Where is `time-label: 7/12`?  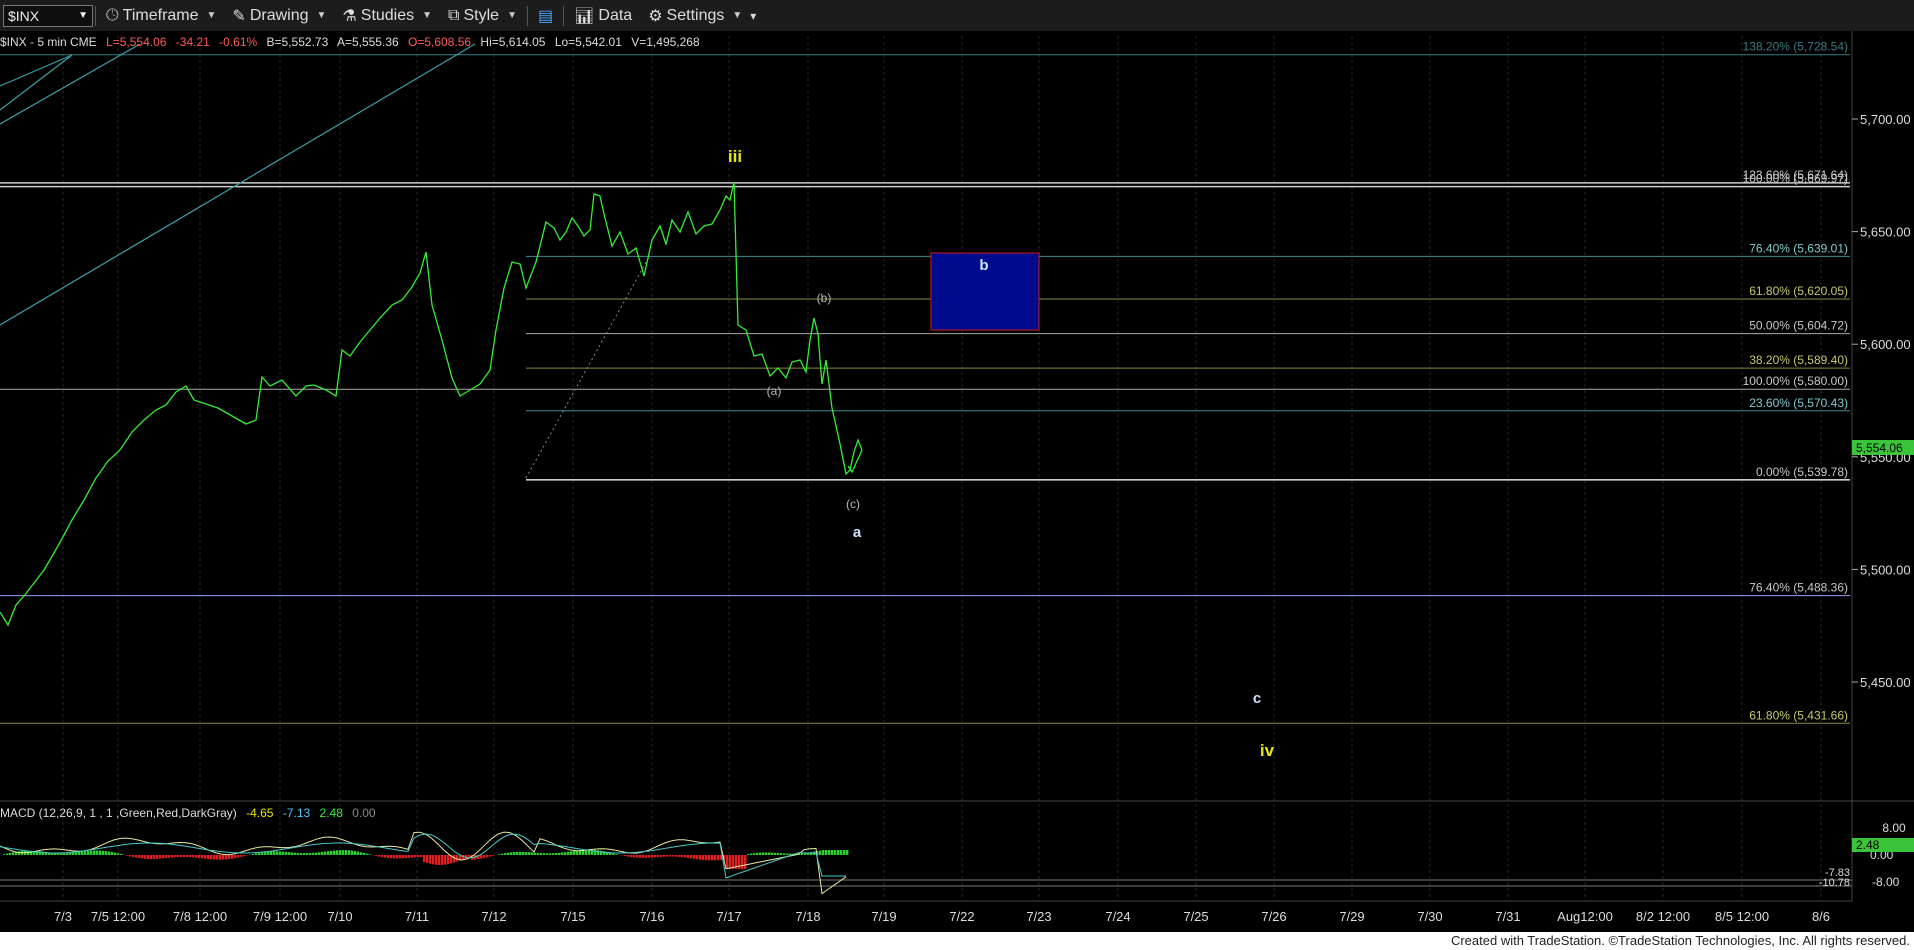 time-label: 7/12 is located at coordinates (493, 916).